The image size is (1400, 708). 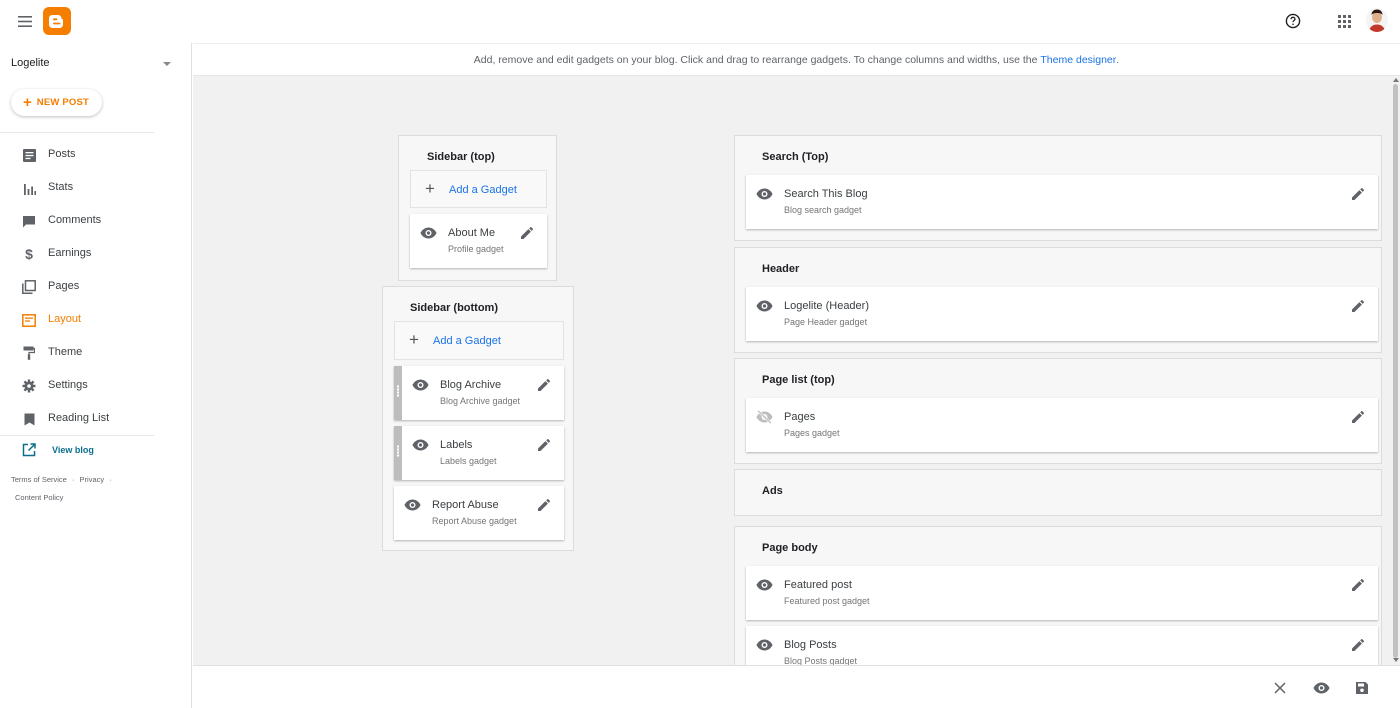 I want to click on gadget-blog-archive: Blog Archive Blog Archive gadget, so click(x=479, y=393).